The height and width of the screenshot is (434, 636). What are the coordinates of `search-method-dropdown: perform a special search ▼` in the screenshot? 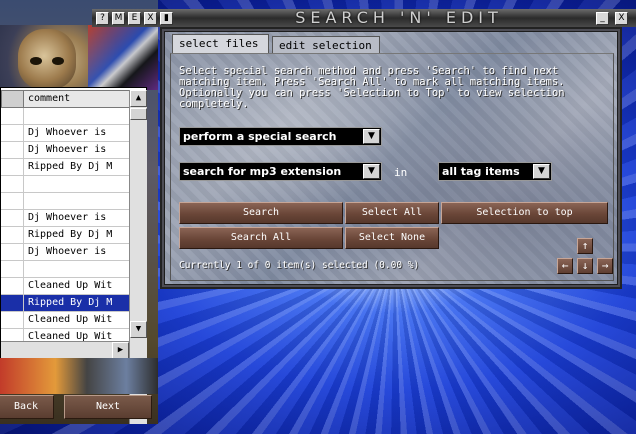 It's located at (280, 136).